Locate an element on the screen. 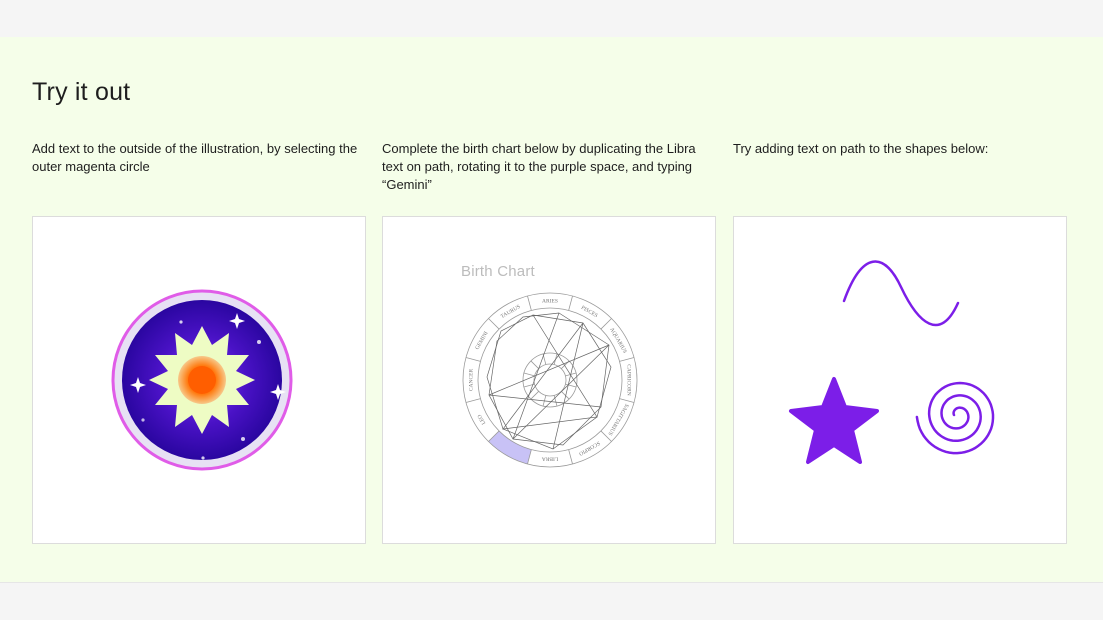 This screenshot has width=1103, height=620. sun-center is located at coordinates (202, 380).